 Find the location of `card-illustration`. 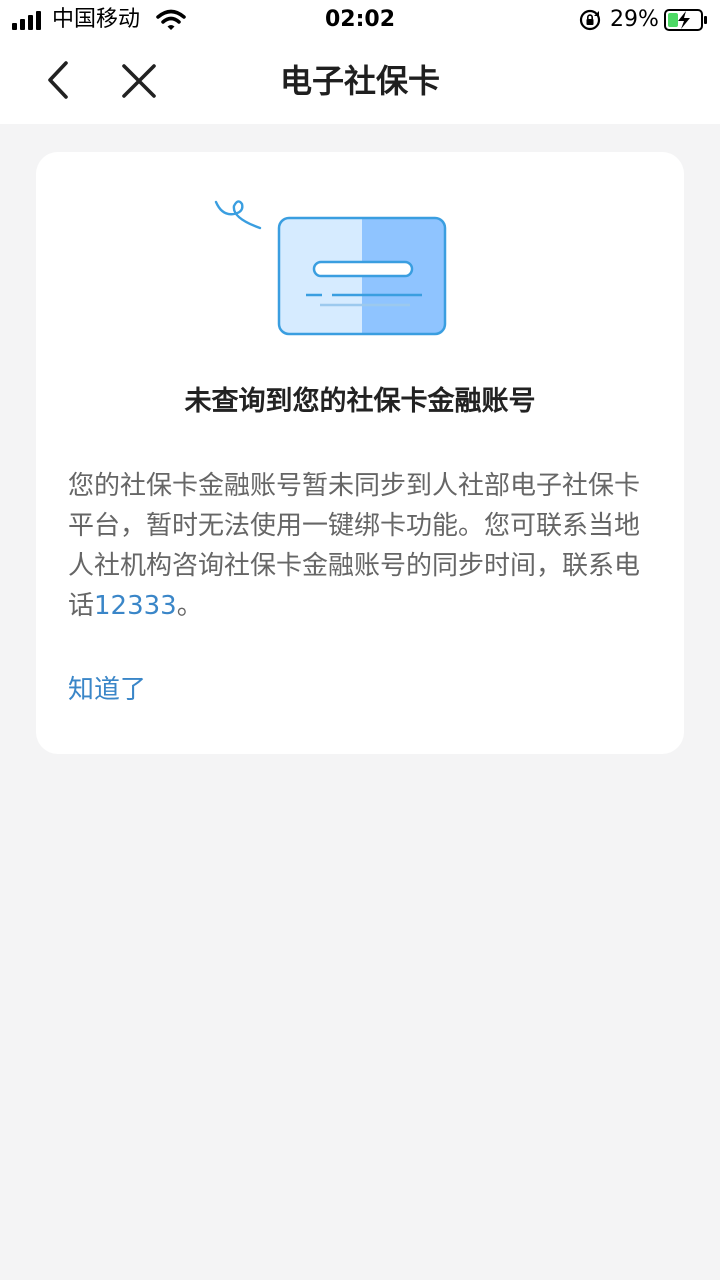

card-illustration is located at coordinates (330, 268).